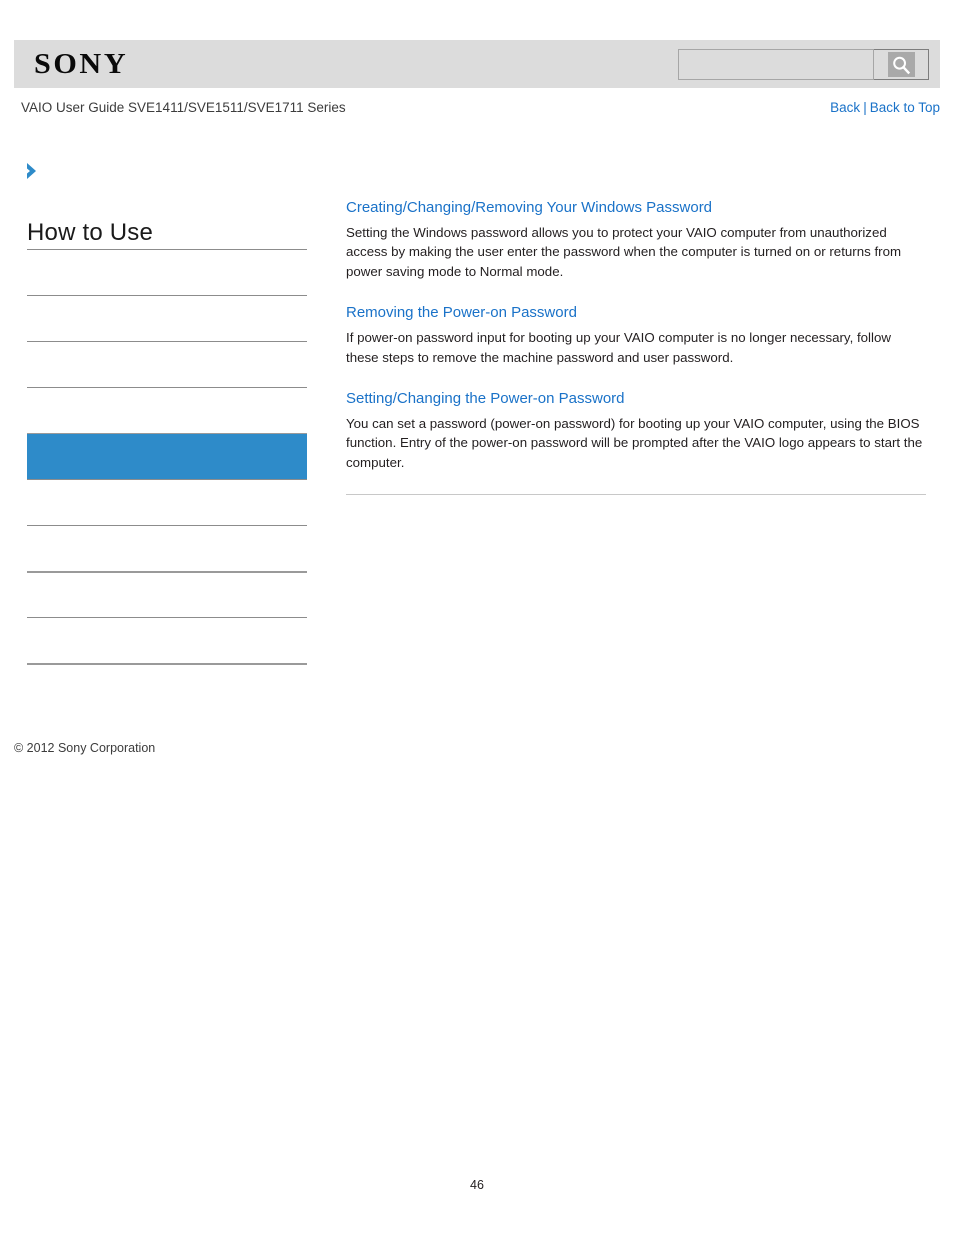  Describe the element at coordinates (636, 312) in the screenshot. I see `section-link-removing-power-on-password: Removing the Power-on Password` at that location.